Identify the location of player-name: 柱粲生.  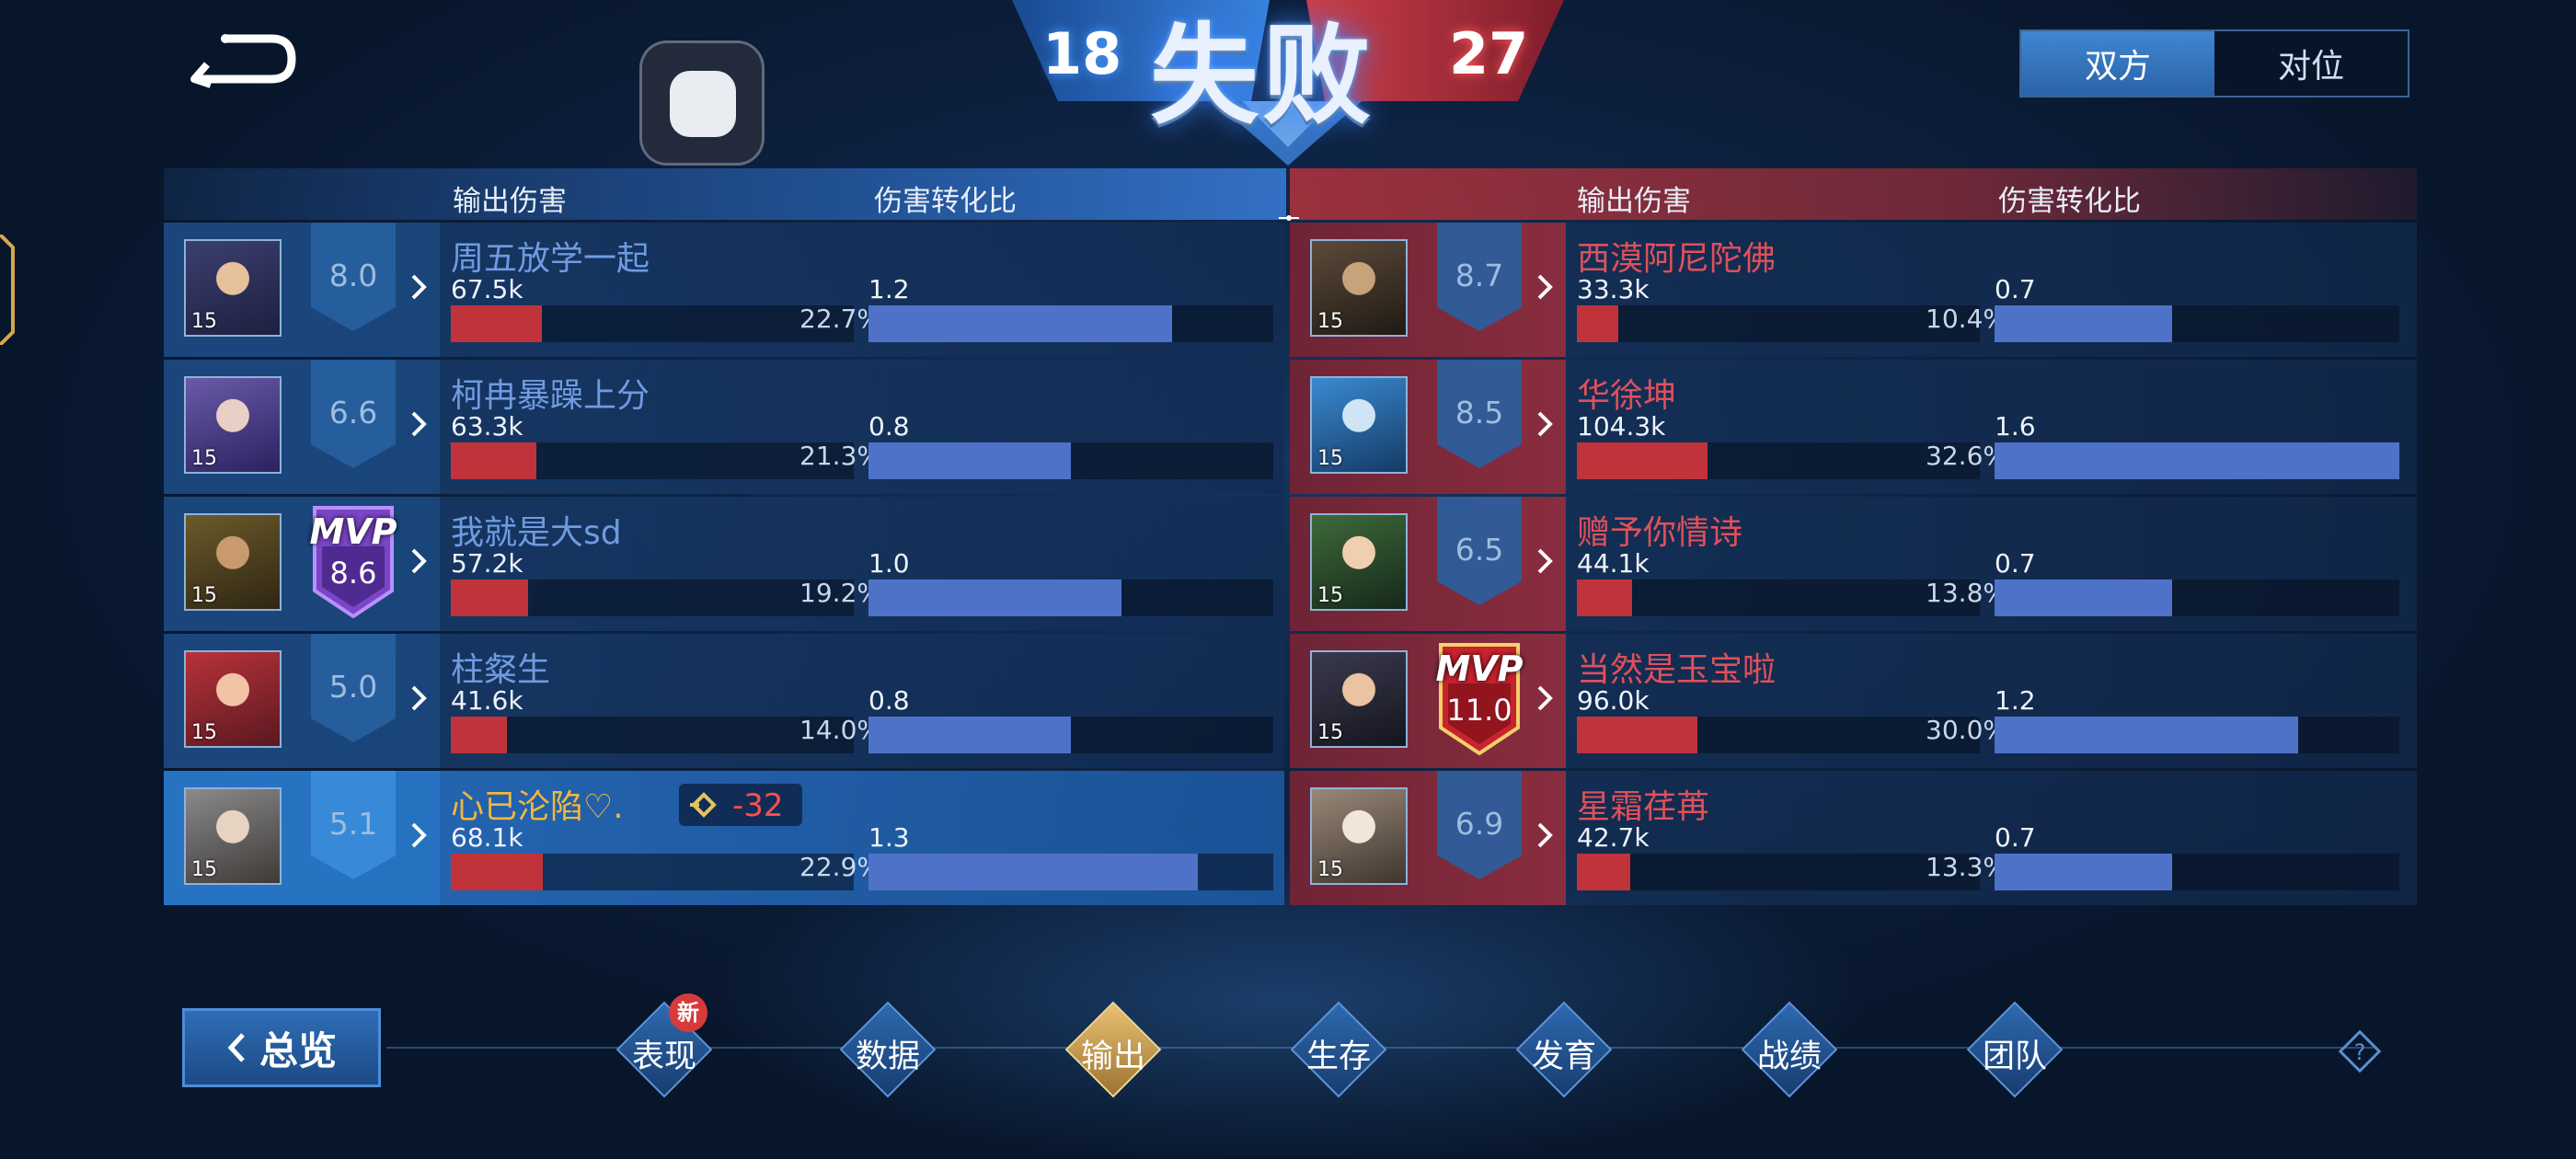
(501, 670).